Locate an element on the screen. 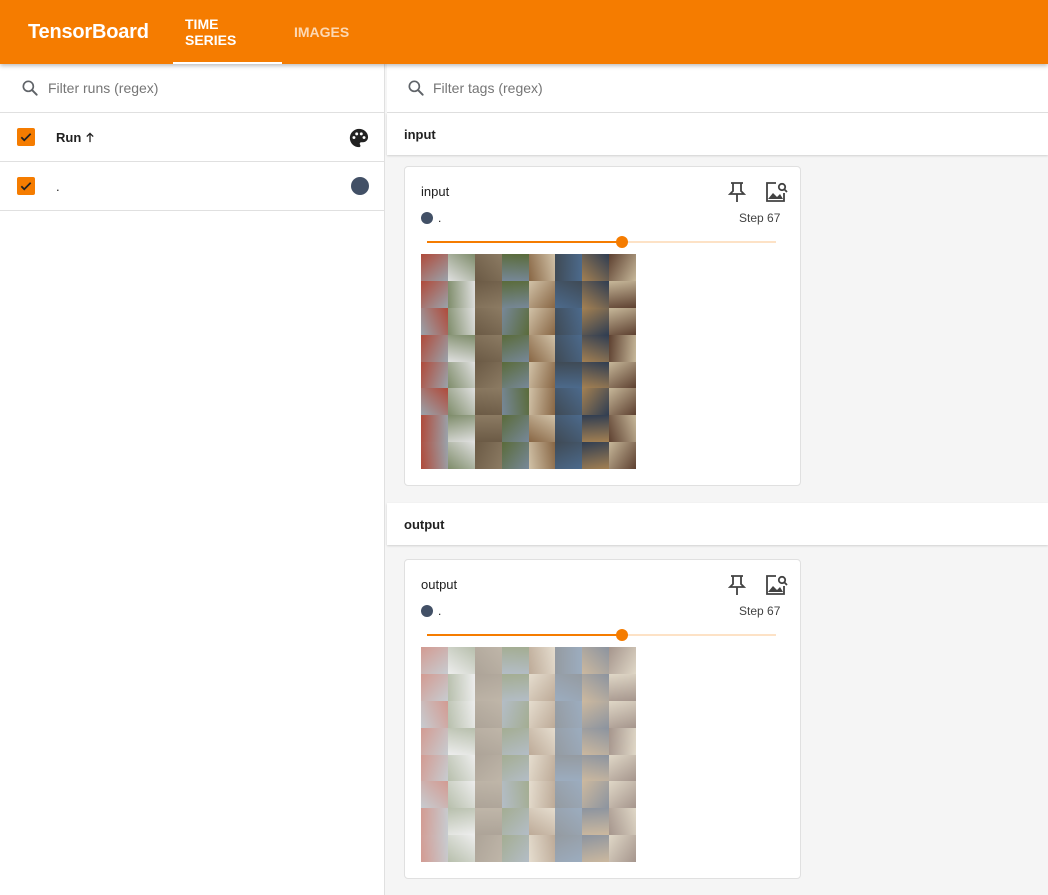 The width and height of the screenshot is (1048, 895). select-all-checkbox is located at coordinates (26, 137).